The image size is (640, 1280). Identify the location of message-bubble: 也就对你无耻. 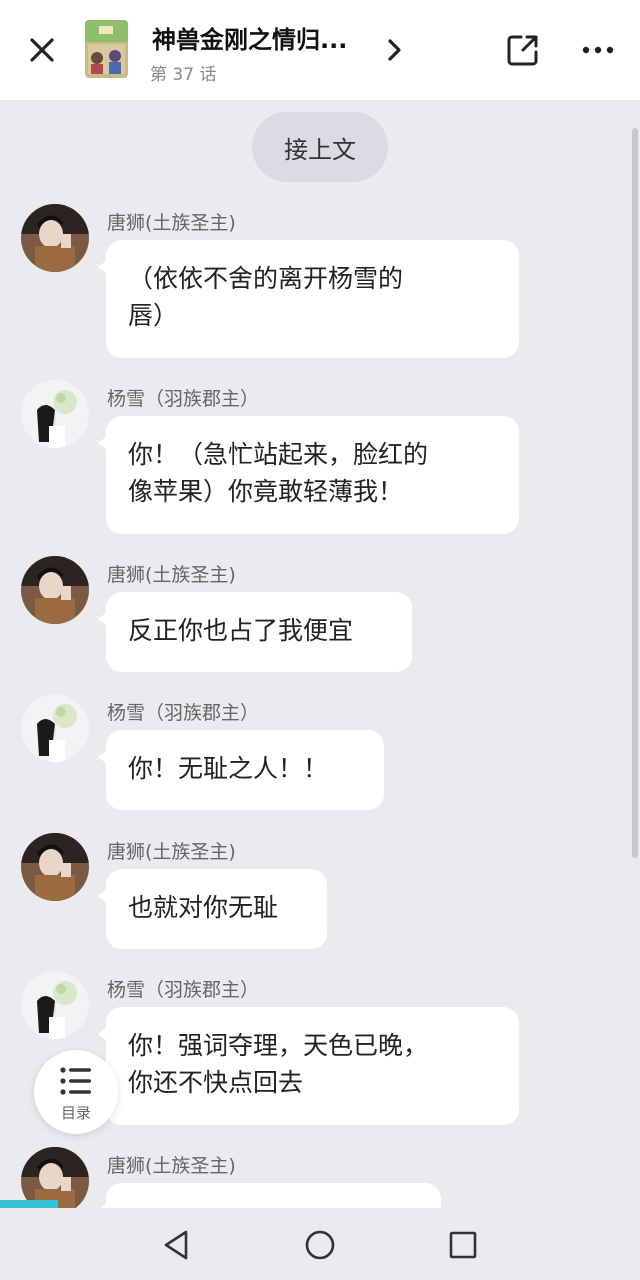
(212, 909).